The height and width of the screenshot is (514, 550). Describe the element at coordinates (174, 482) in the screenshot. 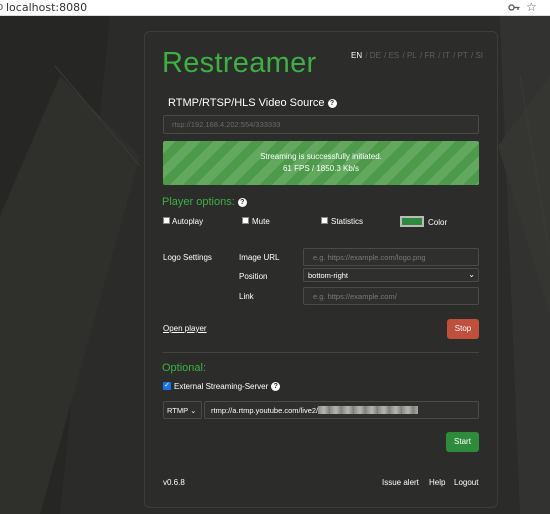

I see `version-label: v0.6.8` at that location.